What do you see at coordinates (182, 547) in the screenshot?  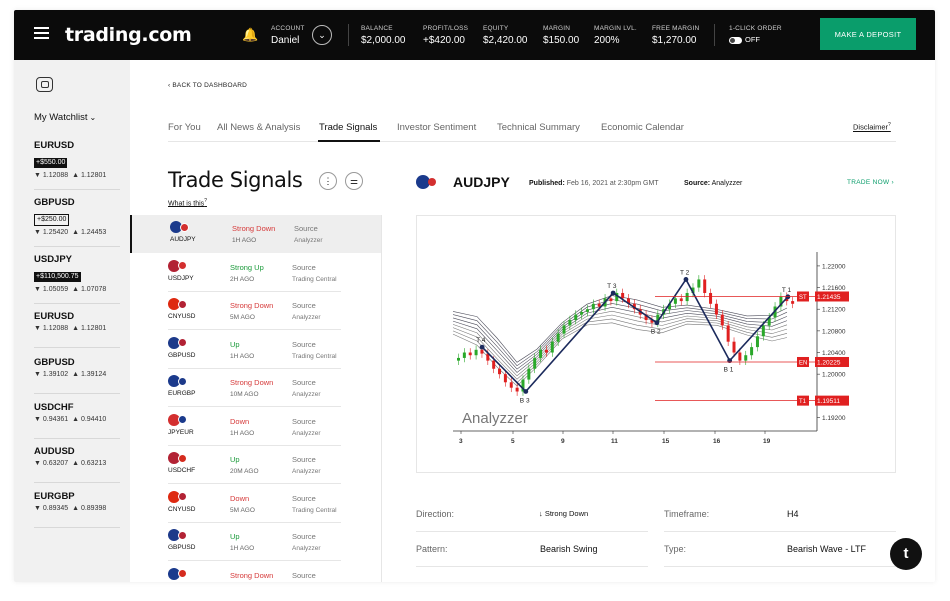 I see `signal-pair: GBPUSD` at bounding box center [182, 547].